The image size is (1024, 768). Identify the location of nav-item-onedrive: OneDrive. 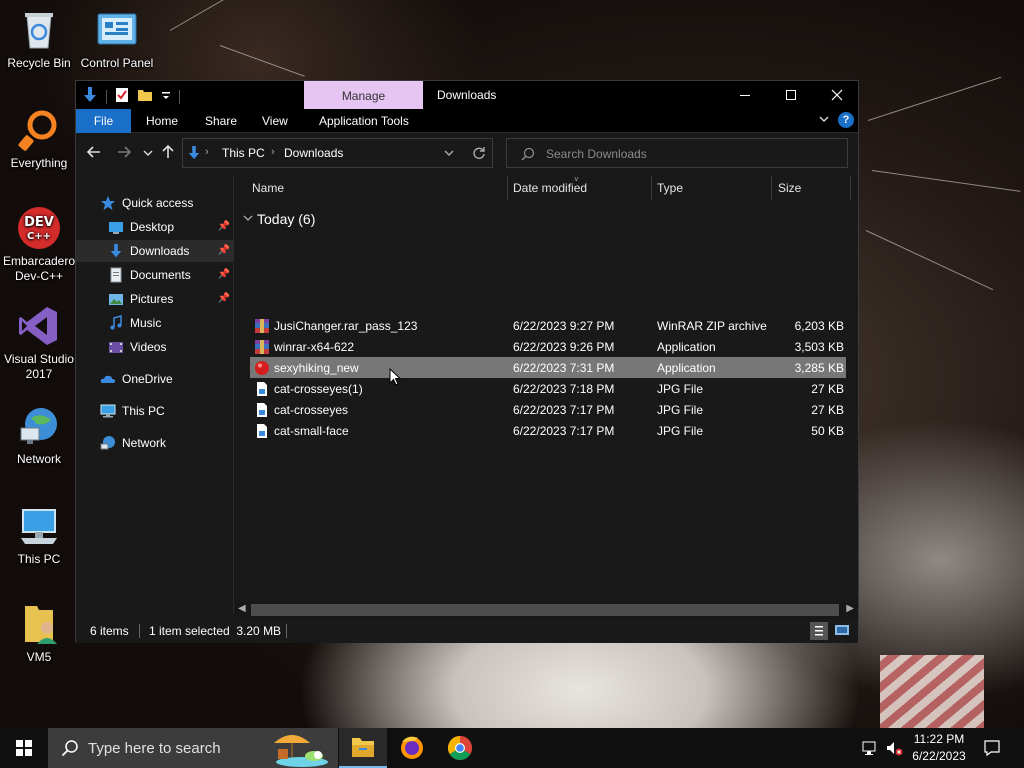
(154, 379).